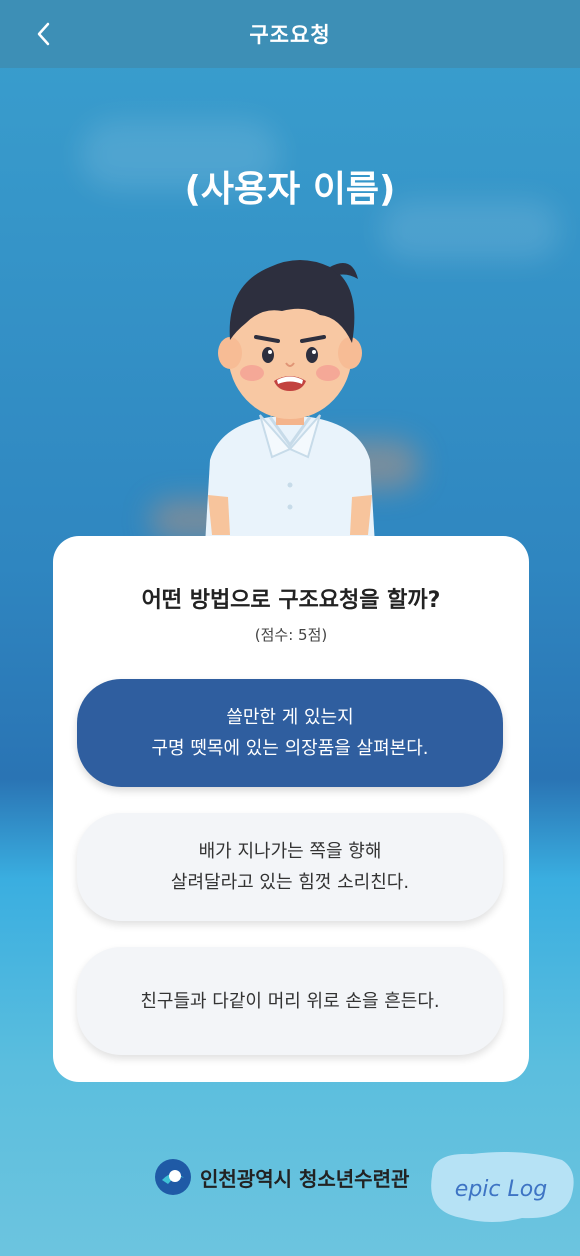 The width and height of the screenshot is (580, 1256). I want to click on character-illustration, so click(290, 402).